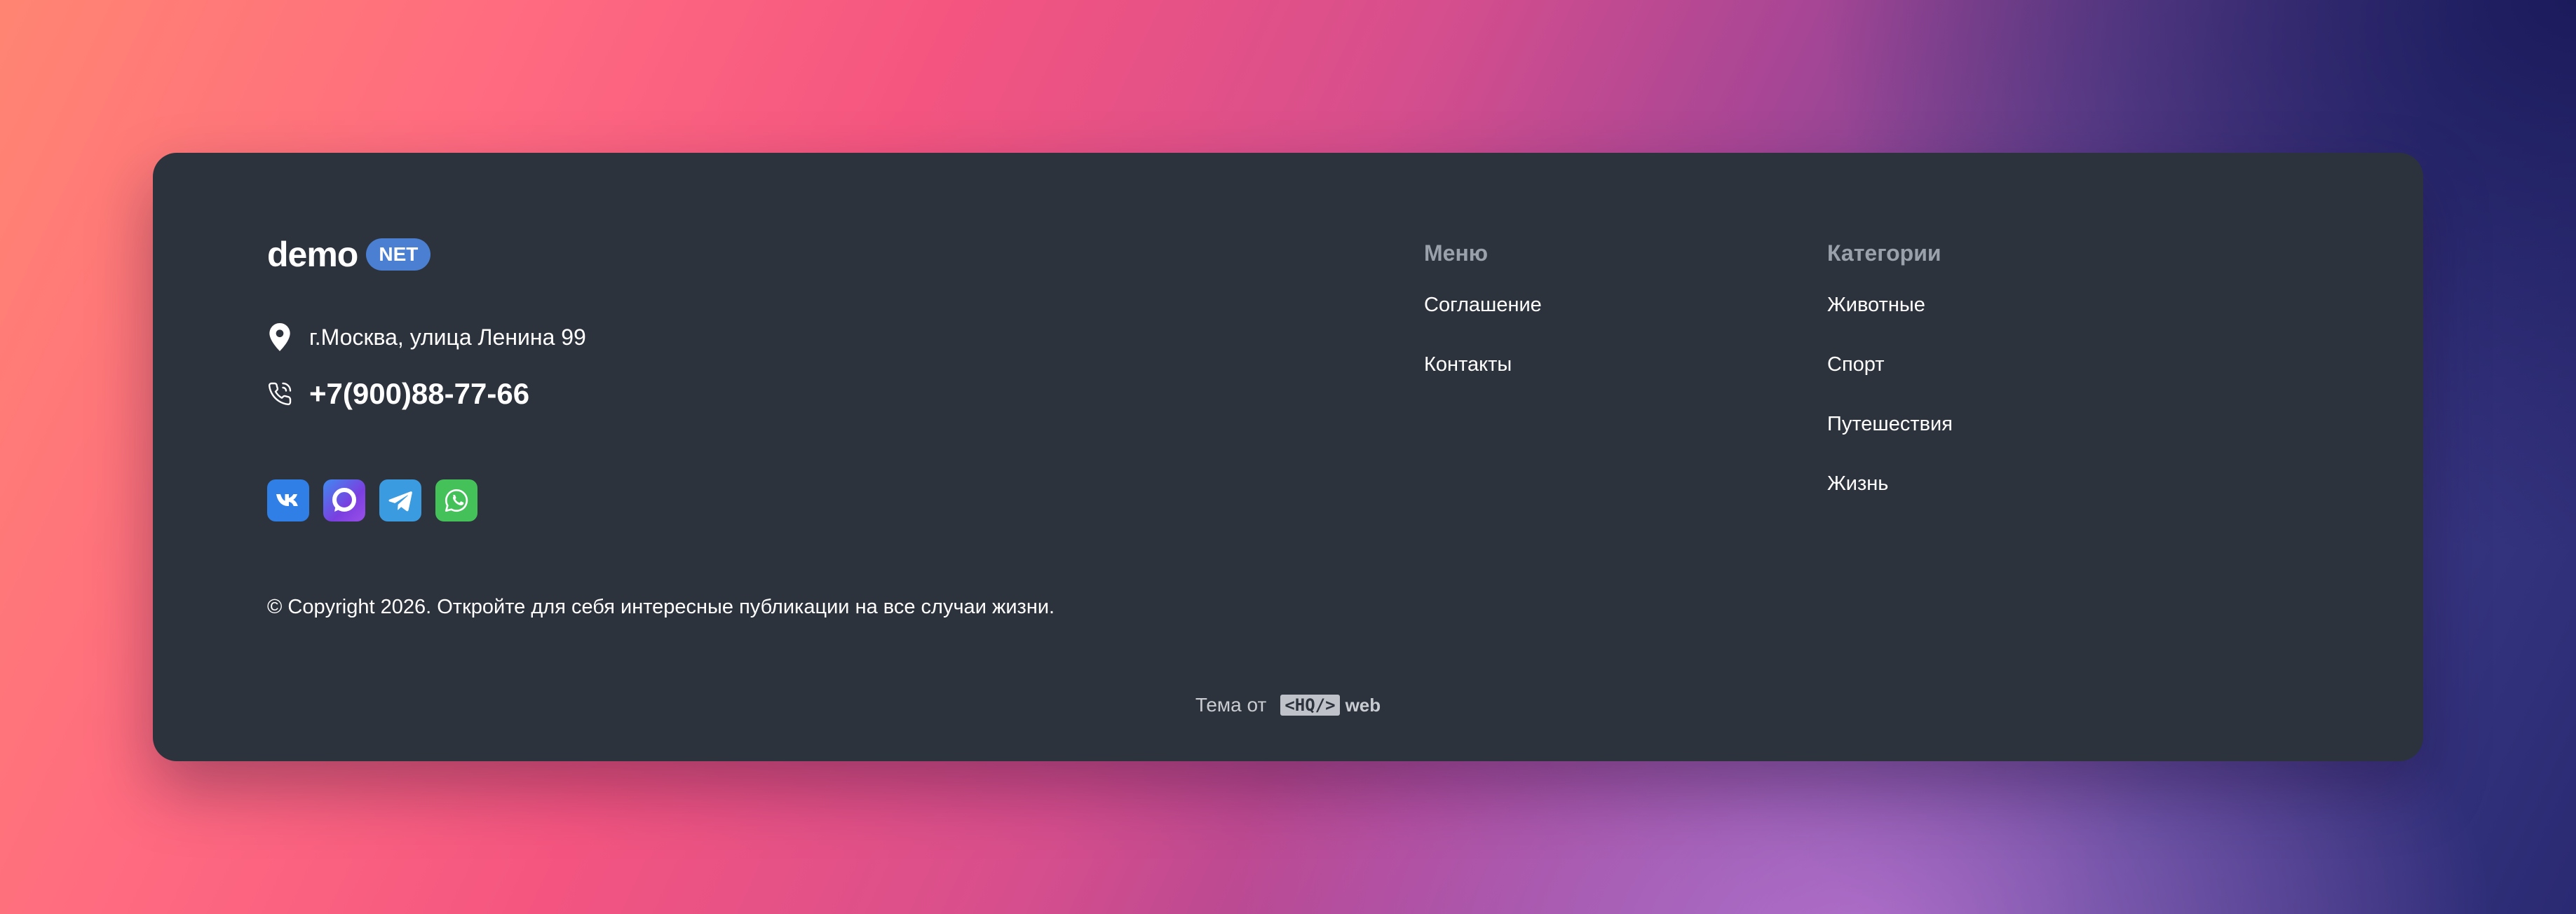 Image resolution: width=2576 pixels, height=914 pixels. What do you see at coordinates (1483, 364) in the screenshot?
I see `menu-link-contacts: Контакты` at bounding box center [1483, 364].